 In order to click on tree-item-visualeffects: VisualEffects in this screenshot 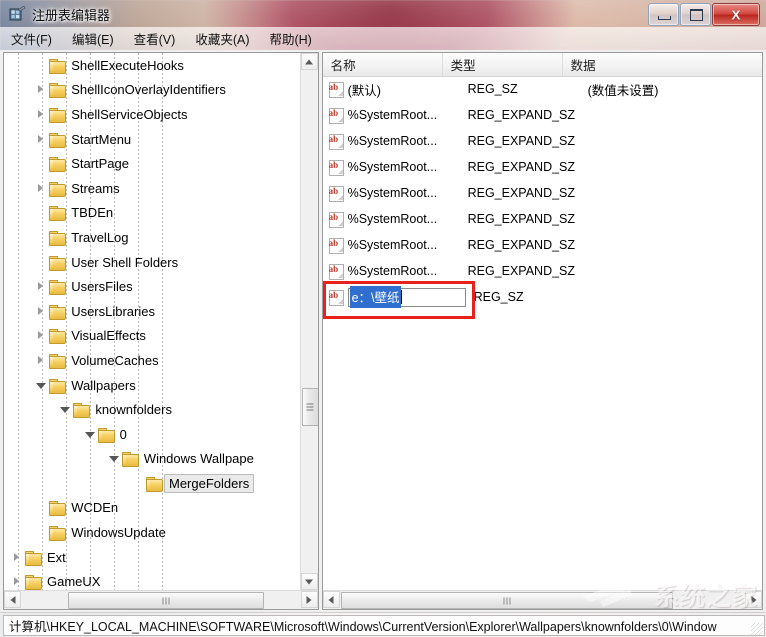, I will do `click(152, 336)`.